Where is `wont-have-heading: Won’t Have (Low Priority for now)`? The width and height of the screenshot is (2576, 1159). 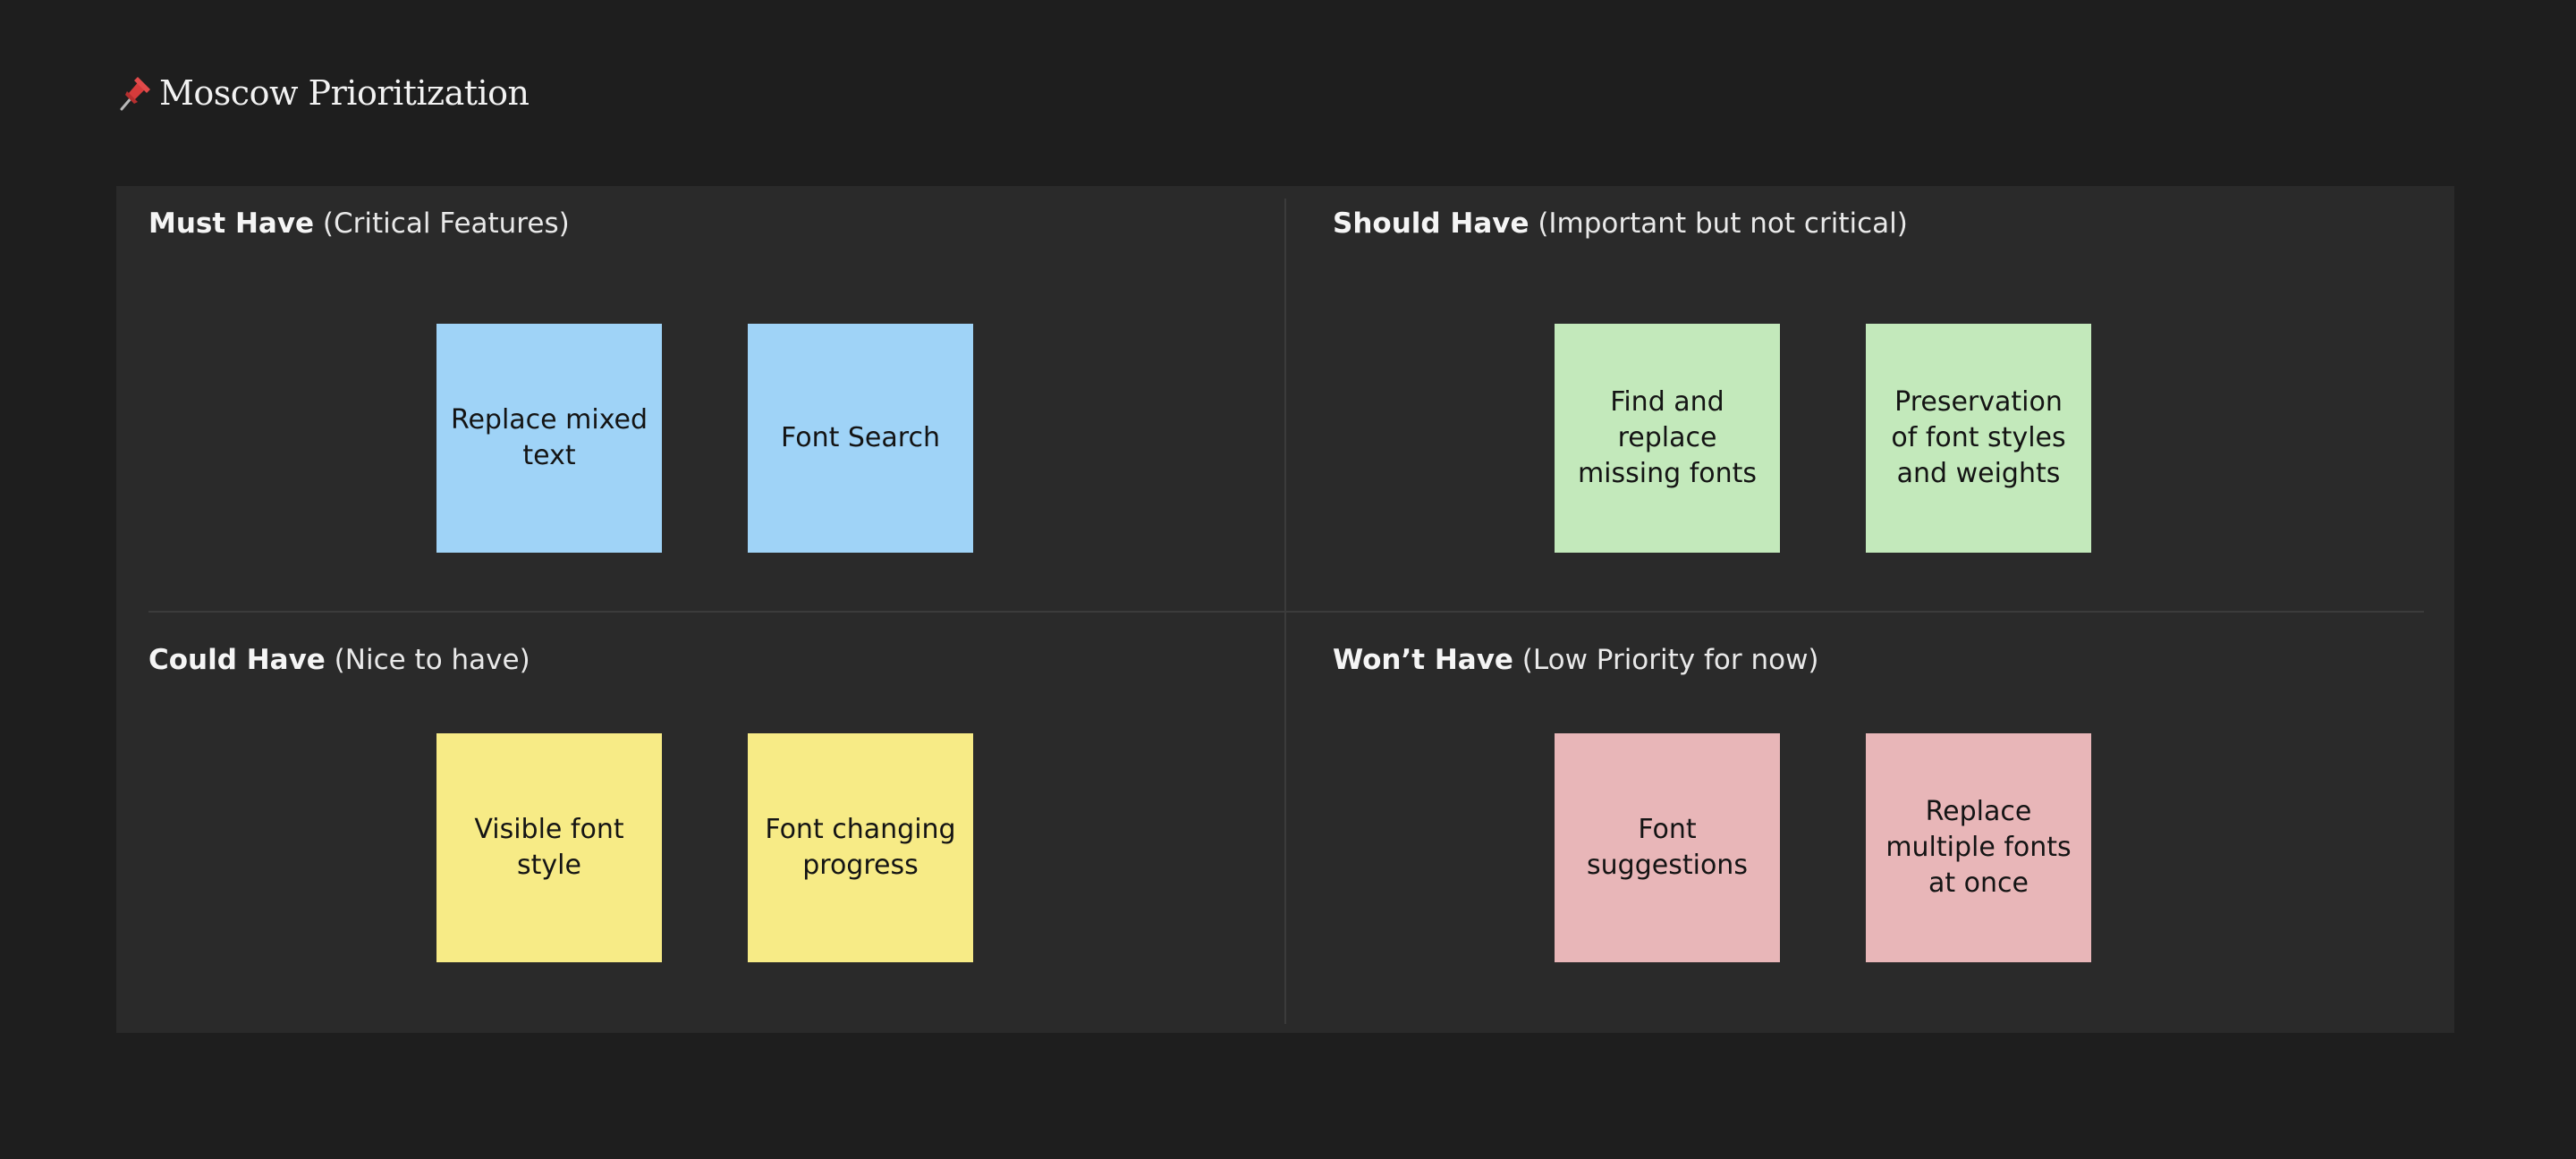
wont-have-heading: Won’t Have (Low Priority for now) is located at coordinates (1576, 660).